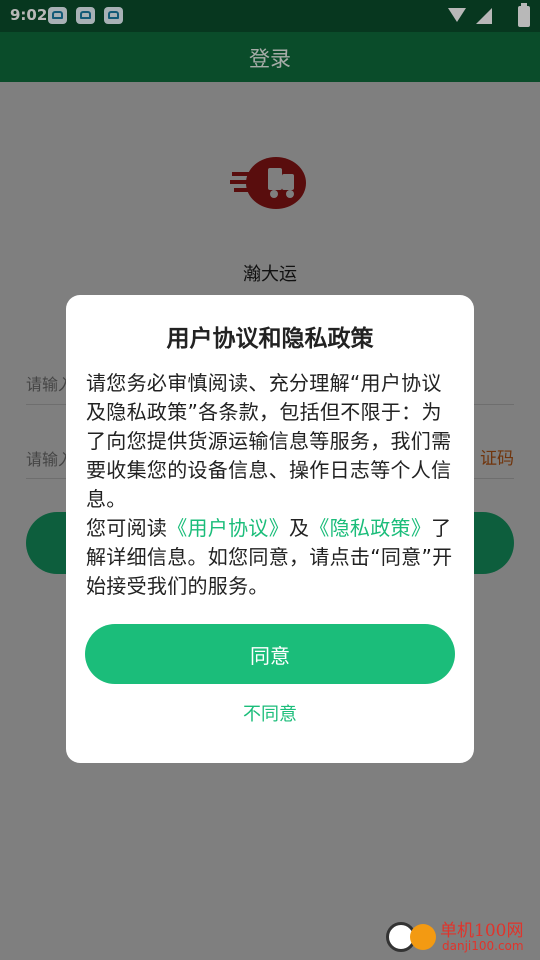 The height and width of the screenshot is (960, 540). I want to click on text: 及, so click(299, 528).